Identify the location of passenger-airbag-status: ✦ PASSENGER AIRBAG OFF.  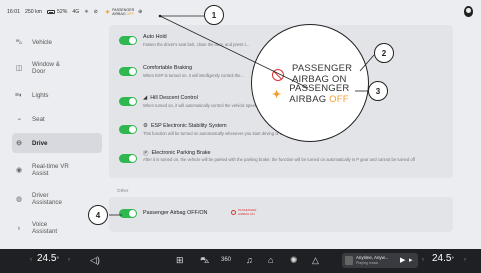
(119, 12).